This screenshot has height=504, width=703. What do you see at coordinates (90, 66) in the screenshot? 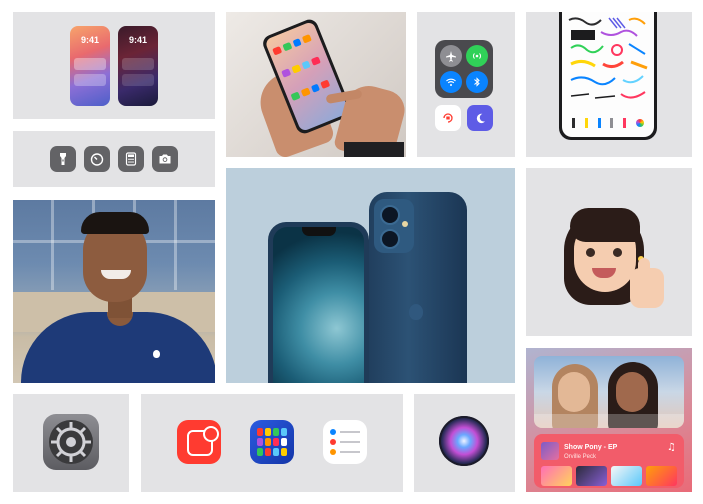
I see `light-wallpaper-phone: 9:41` at bounding box center [90, 66].